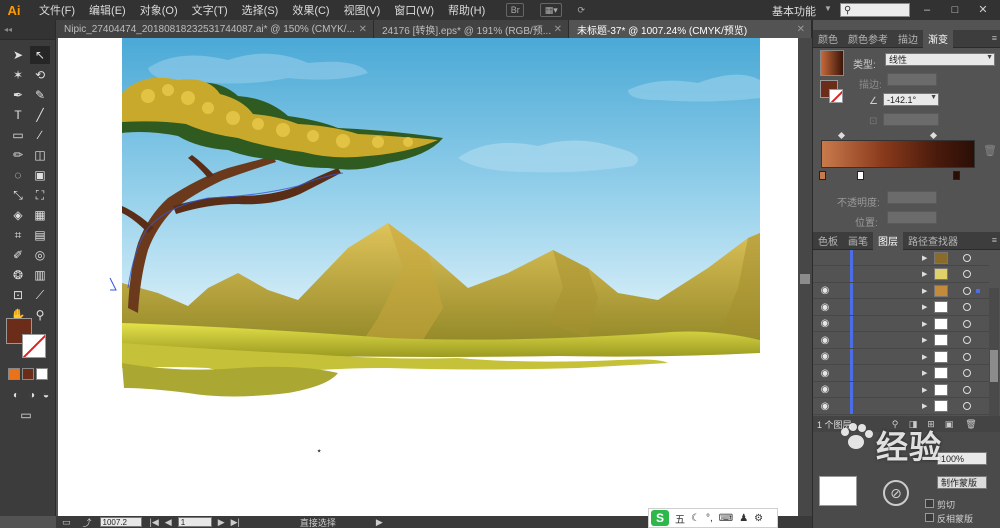 The height and width of the screenshot is (528, 1000). What do you see at coordinates (758, 518) in the screenshot?
I see `settings-icon: ⚙` at bounding box center [758, 518].